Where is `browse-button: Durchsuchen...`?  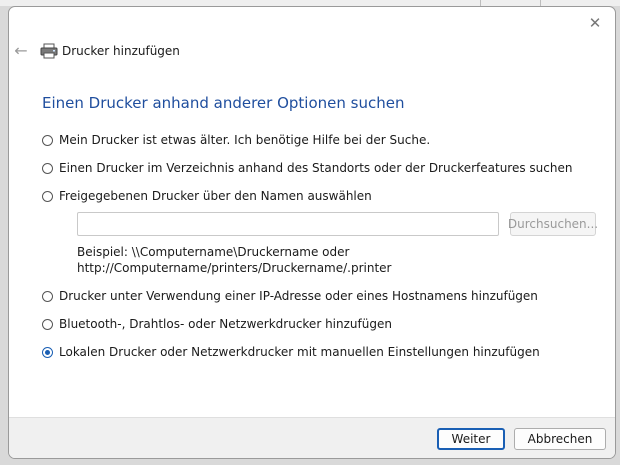
browse-button: Durchsuchen... is located at coordinates (553, 224).